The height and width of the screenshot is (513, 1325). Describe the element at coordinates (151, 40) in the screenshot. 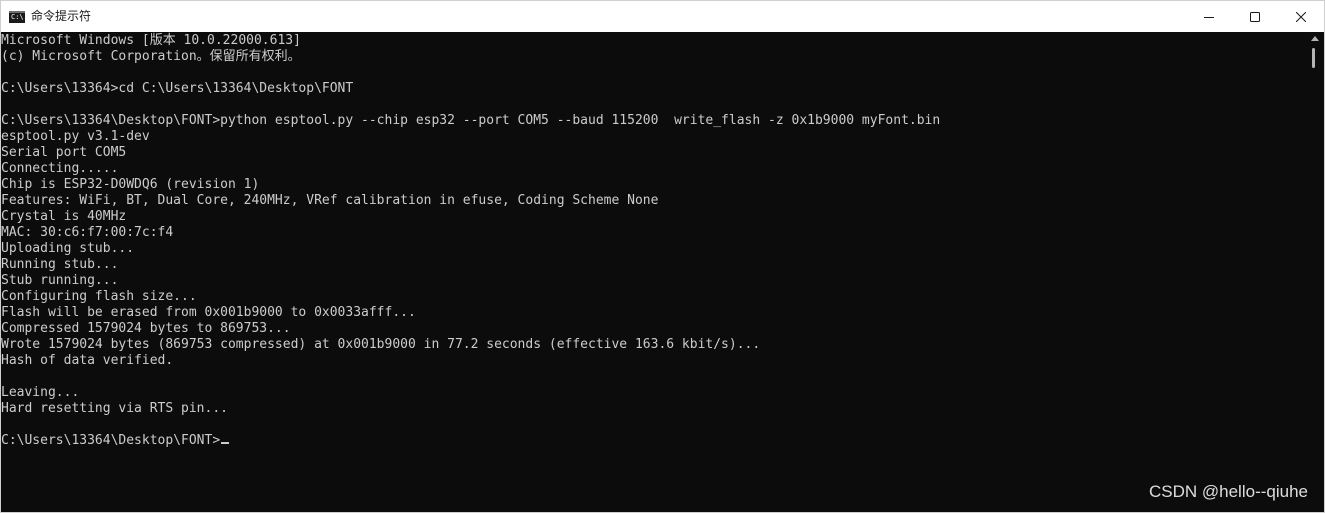

I see `console-line: Microsoft Windows [版本 10.0.22000.613]` at that location.